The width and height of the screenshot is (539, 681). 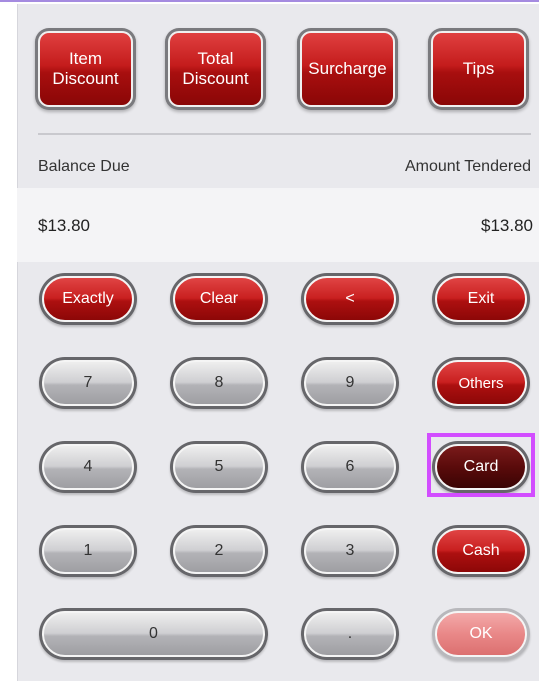 I want to click on key-8: 8, so click(x=219, y=383).